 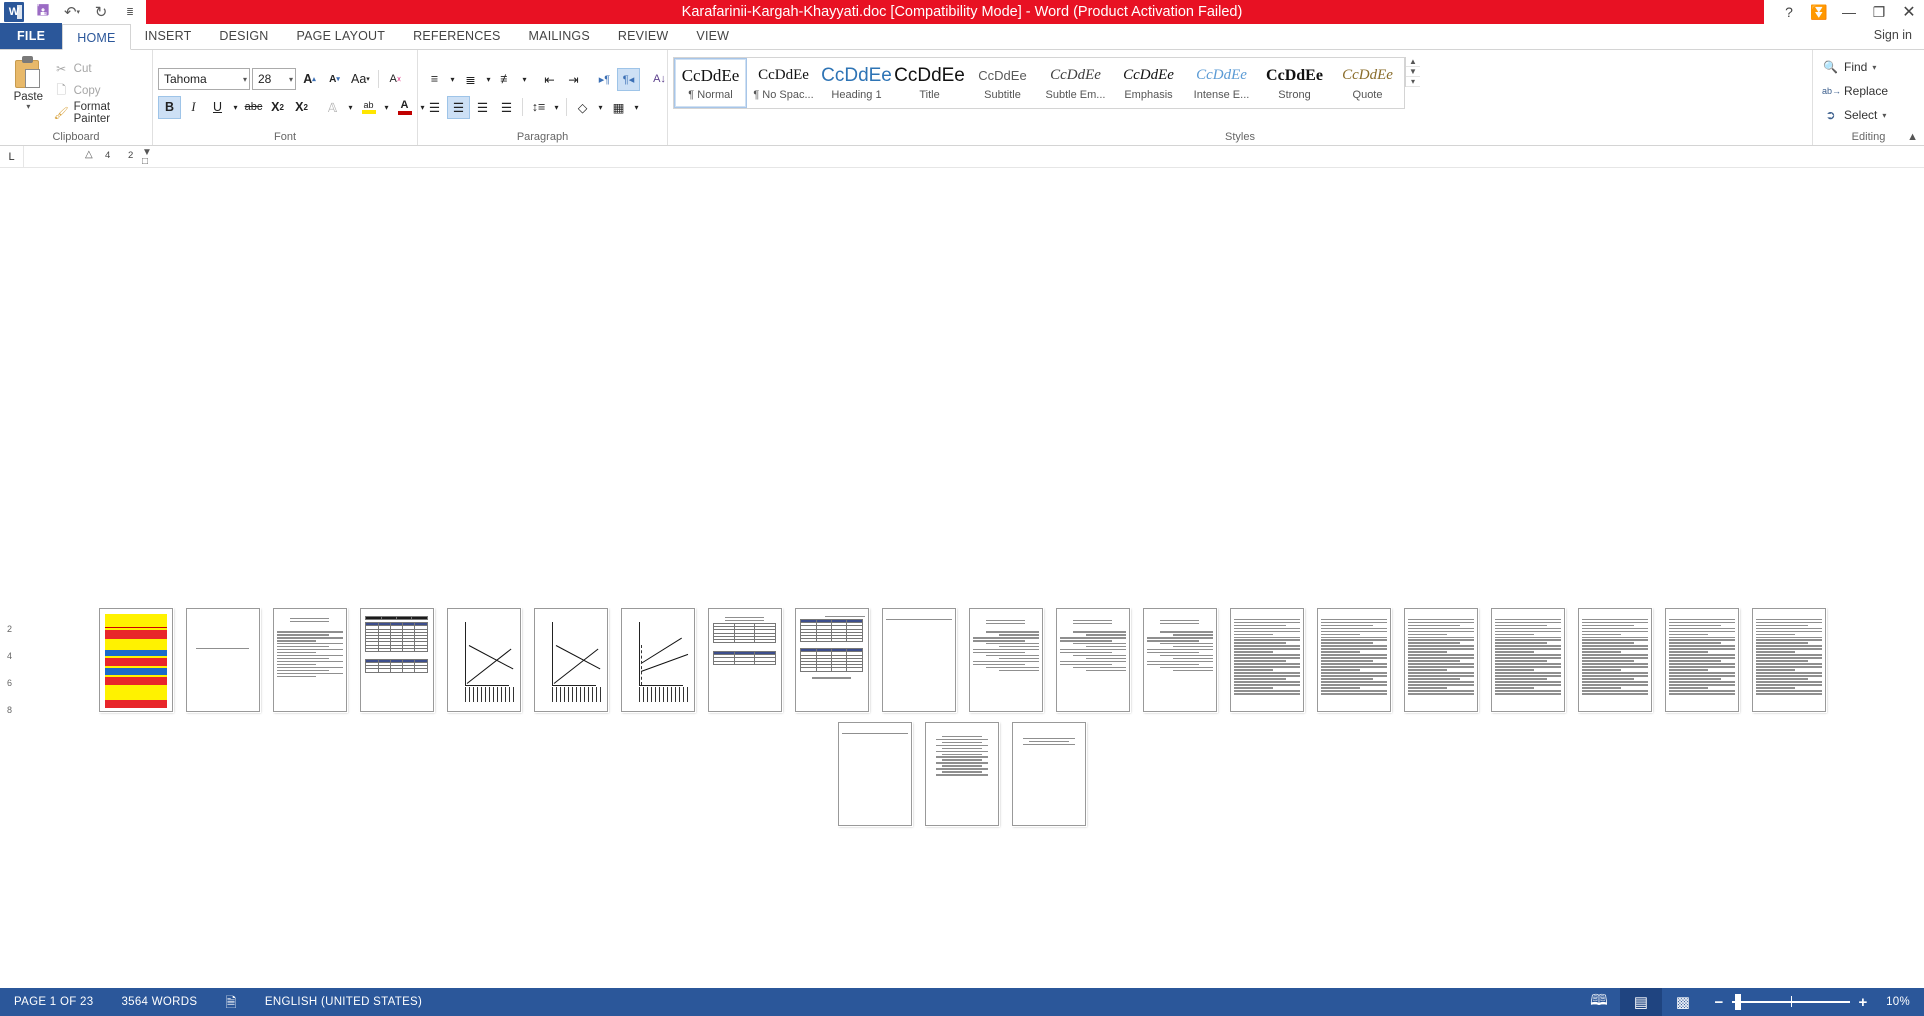 What do you see at coordinates (43, 12) in the screenshot?
I see `save-icon: 🖪` at bounding box center [43, 12].